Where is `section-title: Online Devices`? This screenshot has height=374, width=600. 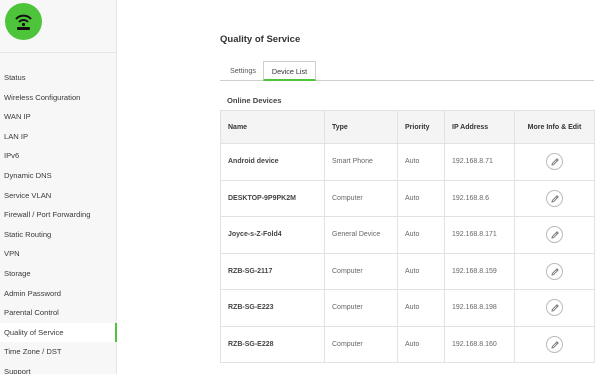
section-title: Online Devices is located at coordinates (254, 100).